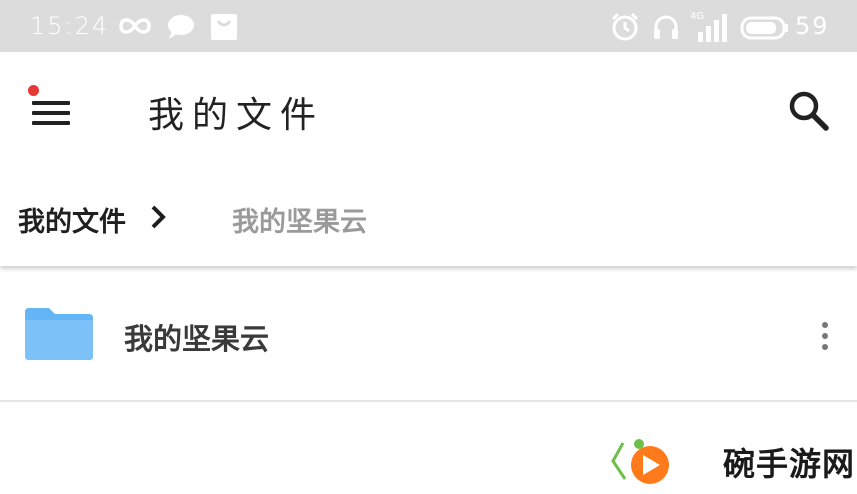 The width and height of the screenshot is (857, 494). Describe the element at coordinates (181, 27) in the screenshot. I see `chat-bubble-icon` at that location.